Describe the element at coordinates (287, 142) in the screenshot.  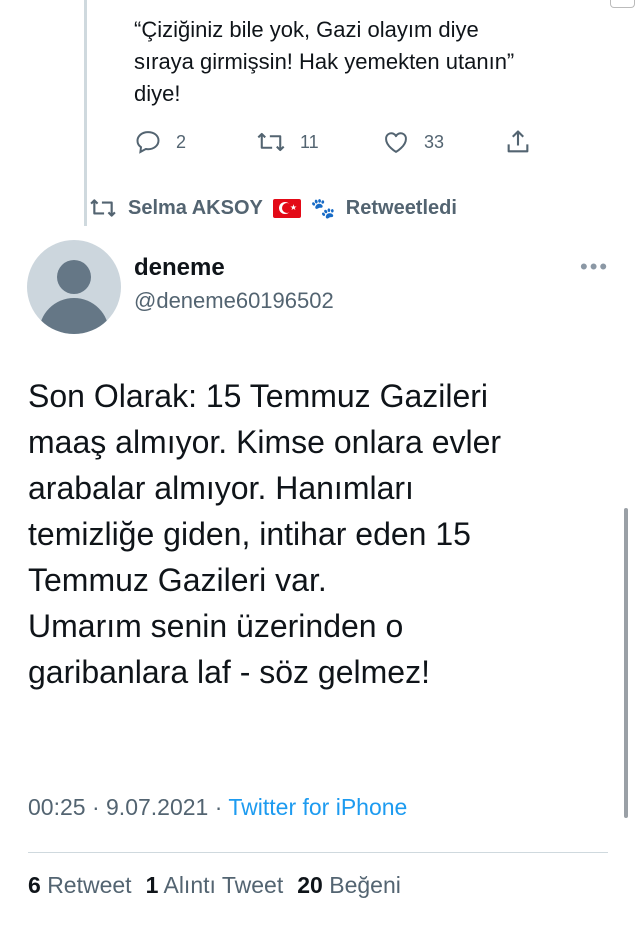
I see `retweet-button: 11` at that location.